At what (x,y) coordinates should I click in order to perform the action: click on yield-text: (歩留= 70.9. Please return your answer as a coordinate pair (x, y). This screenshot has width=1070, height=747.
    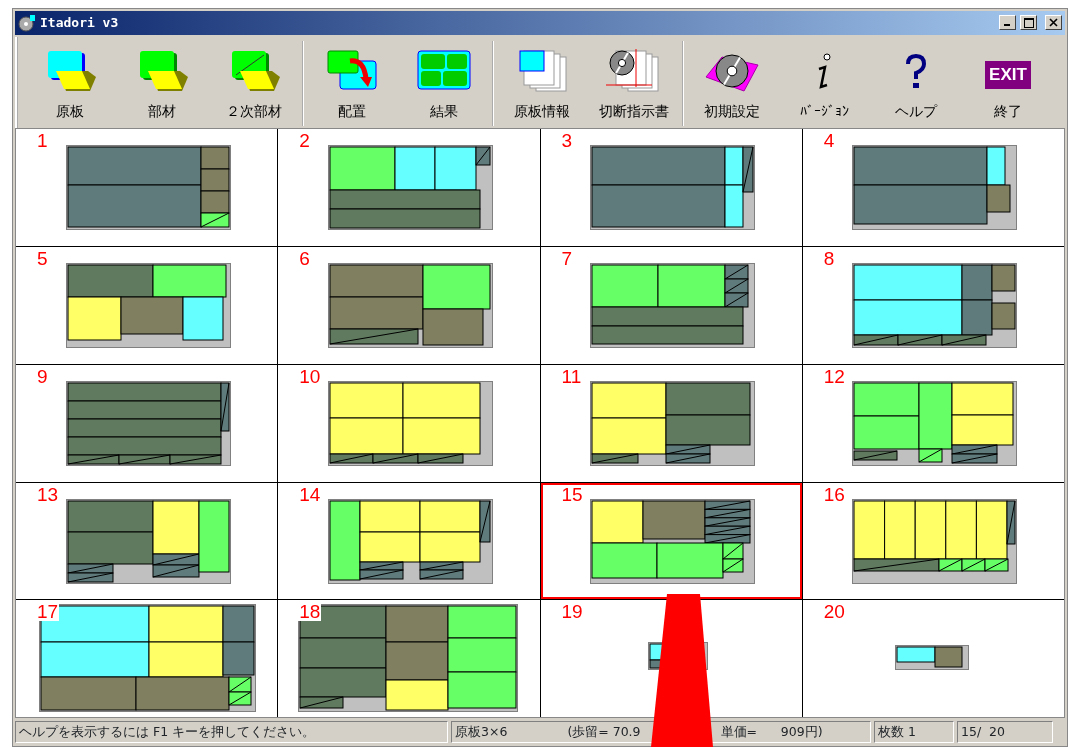
    Looking at the image, I should click on (604, 731).